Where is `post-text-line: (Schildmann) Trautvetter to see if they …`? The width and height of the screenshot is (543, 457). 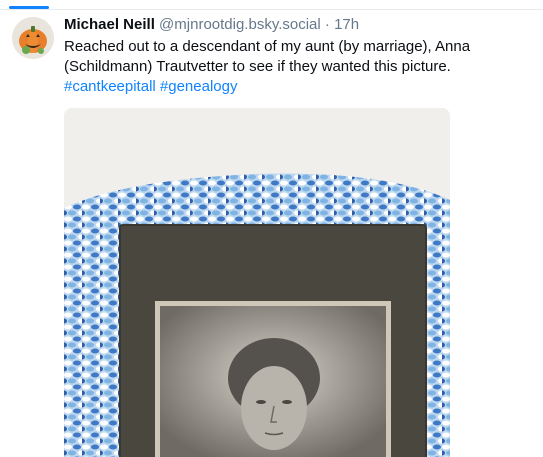 post-text-line: (Schildmann) Trautvetter to see if they … is located at coordinates (257, 66).